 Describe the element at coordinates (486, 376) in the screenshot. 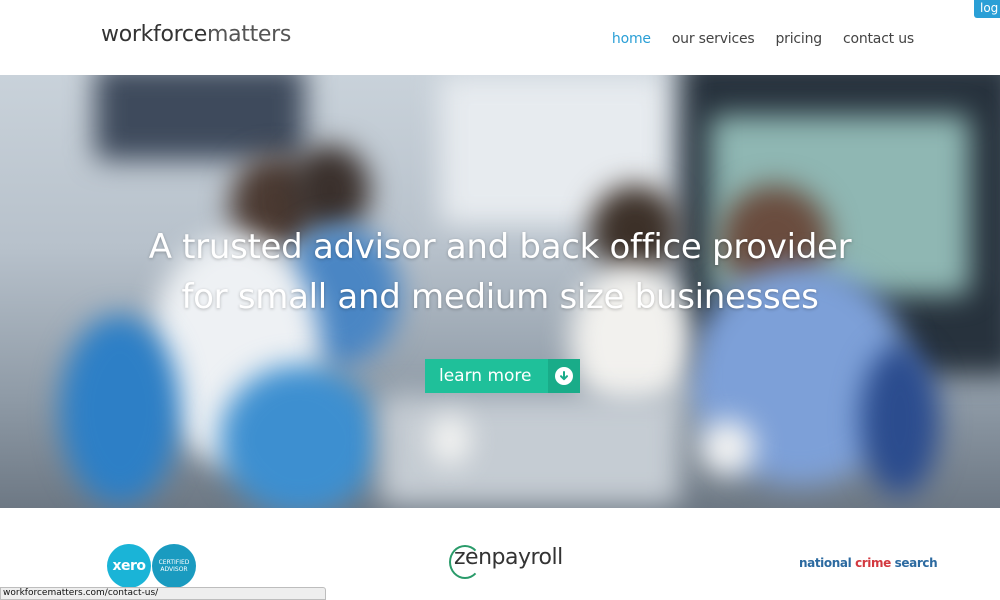

I see `learn-more-label: learn more` at that location.